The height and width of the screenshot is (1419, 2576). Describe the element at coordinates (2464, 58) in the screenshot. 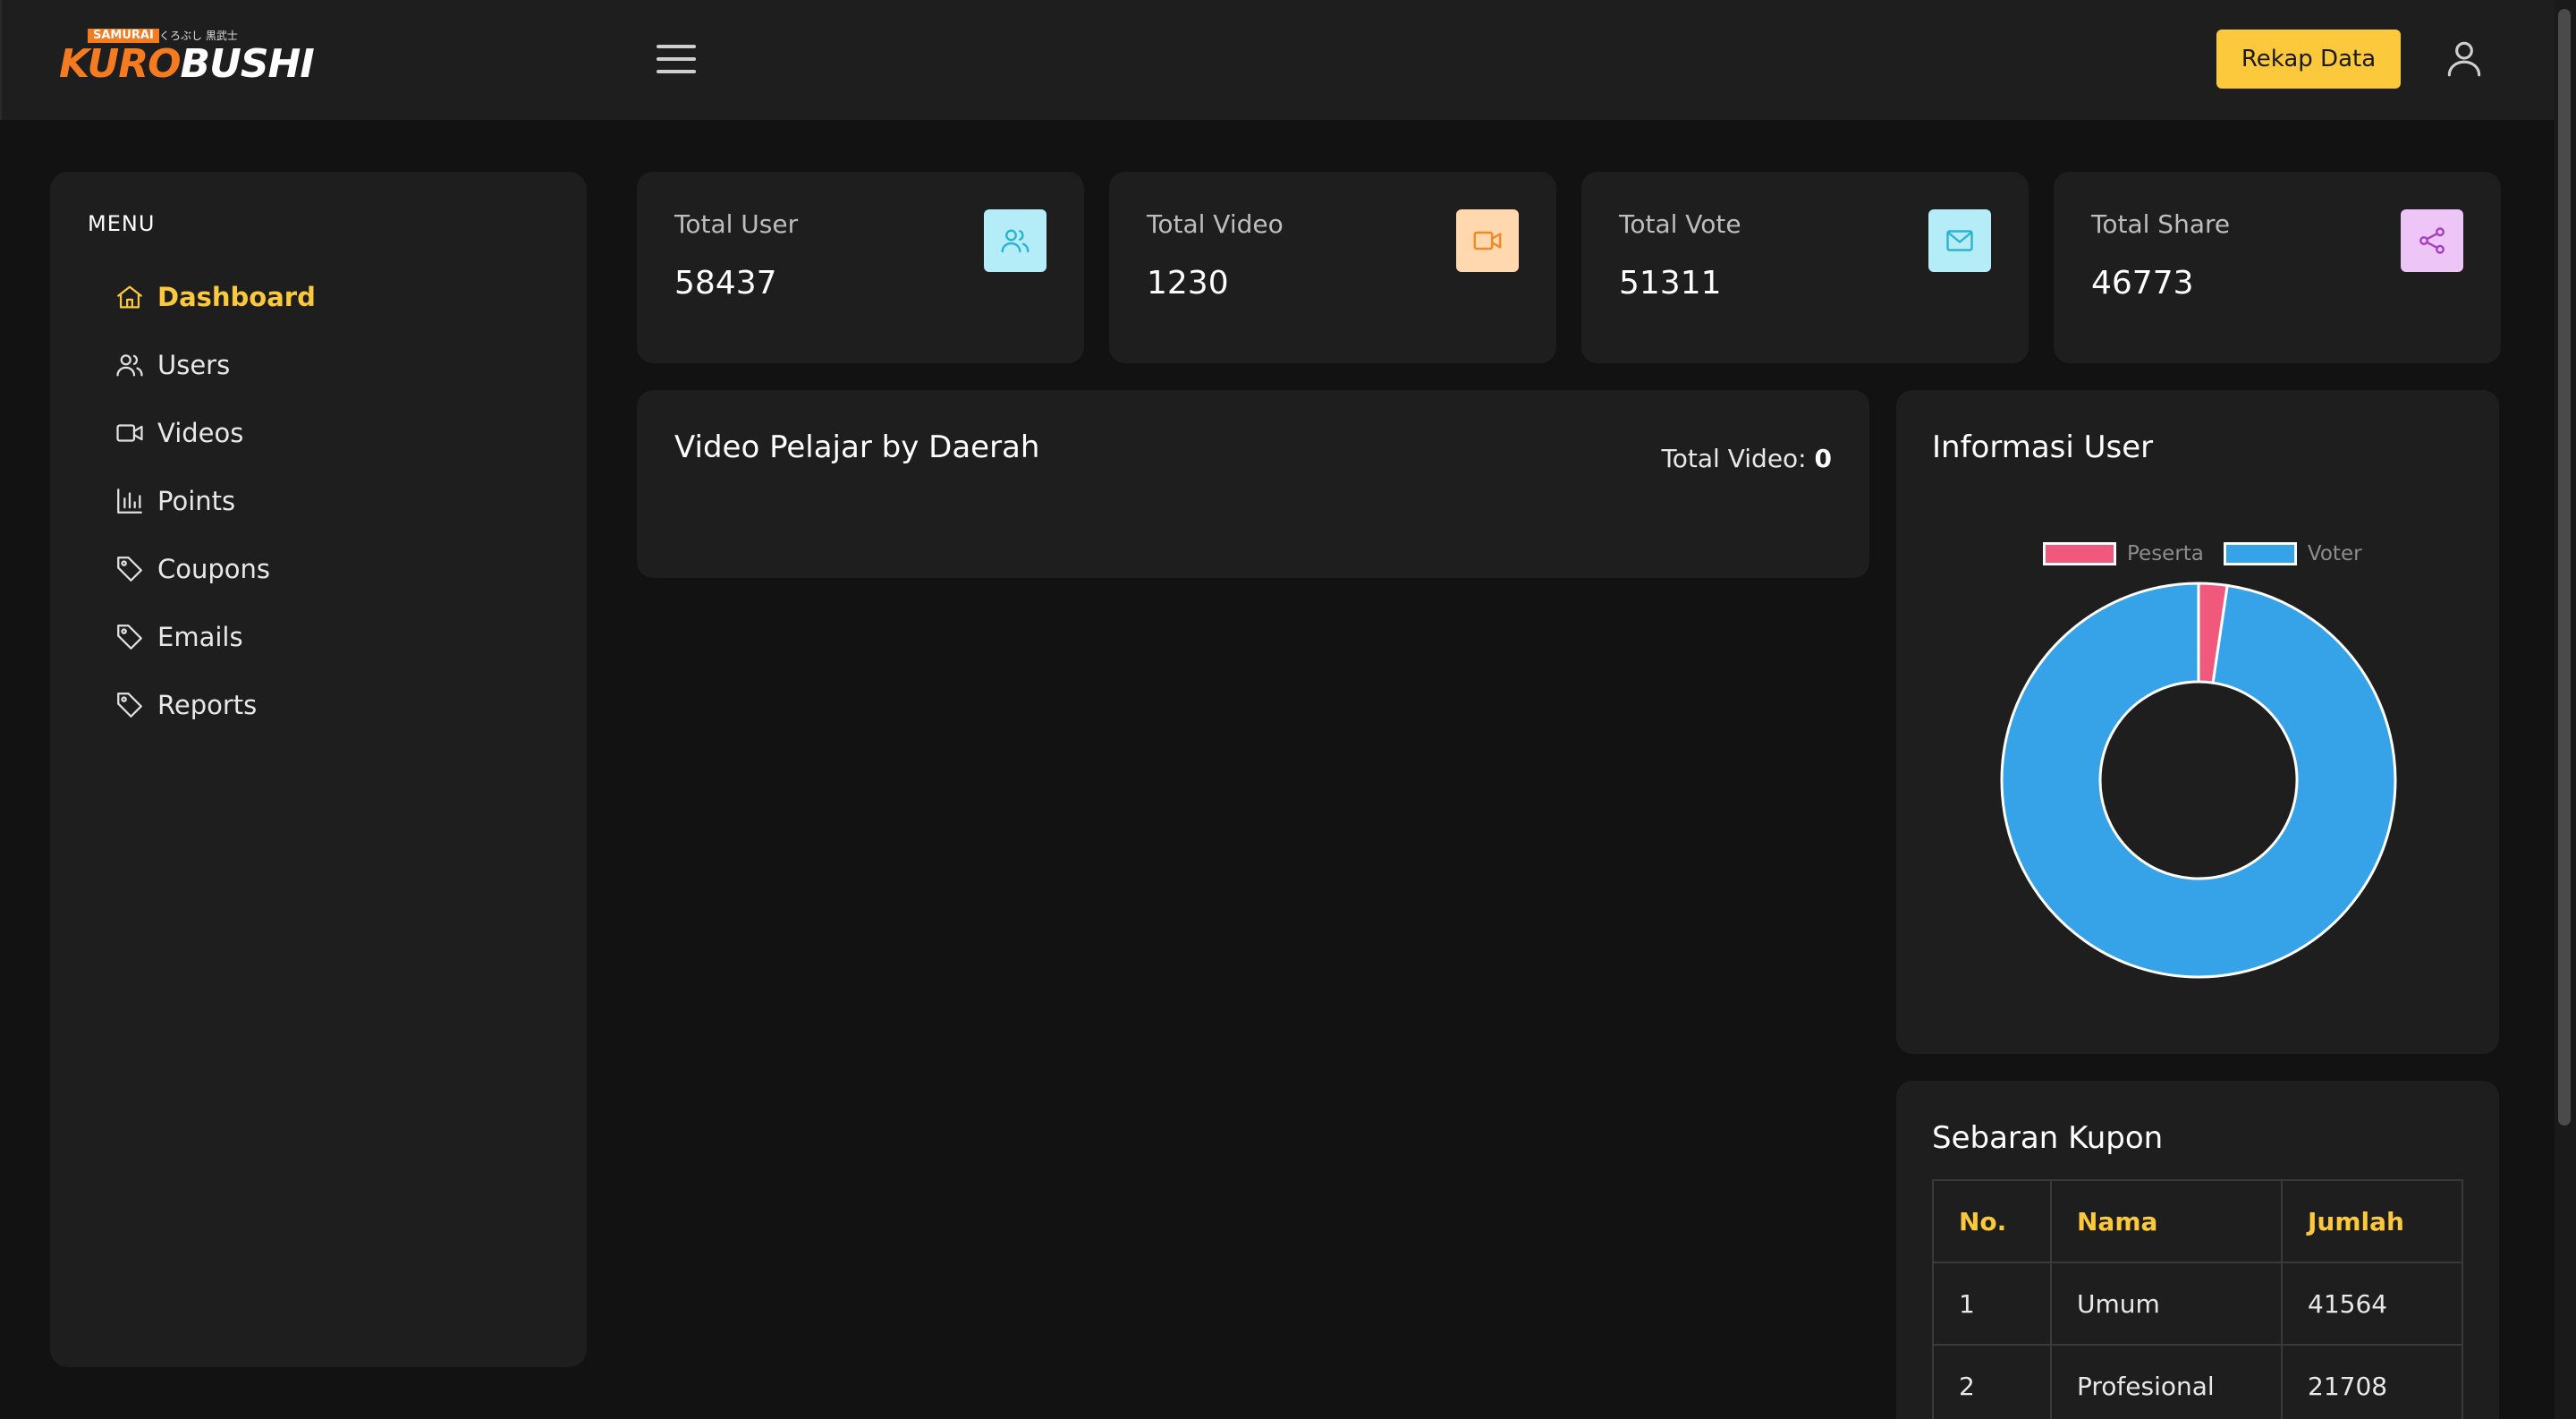

I see `user-profile-icon` at that location.